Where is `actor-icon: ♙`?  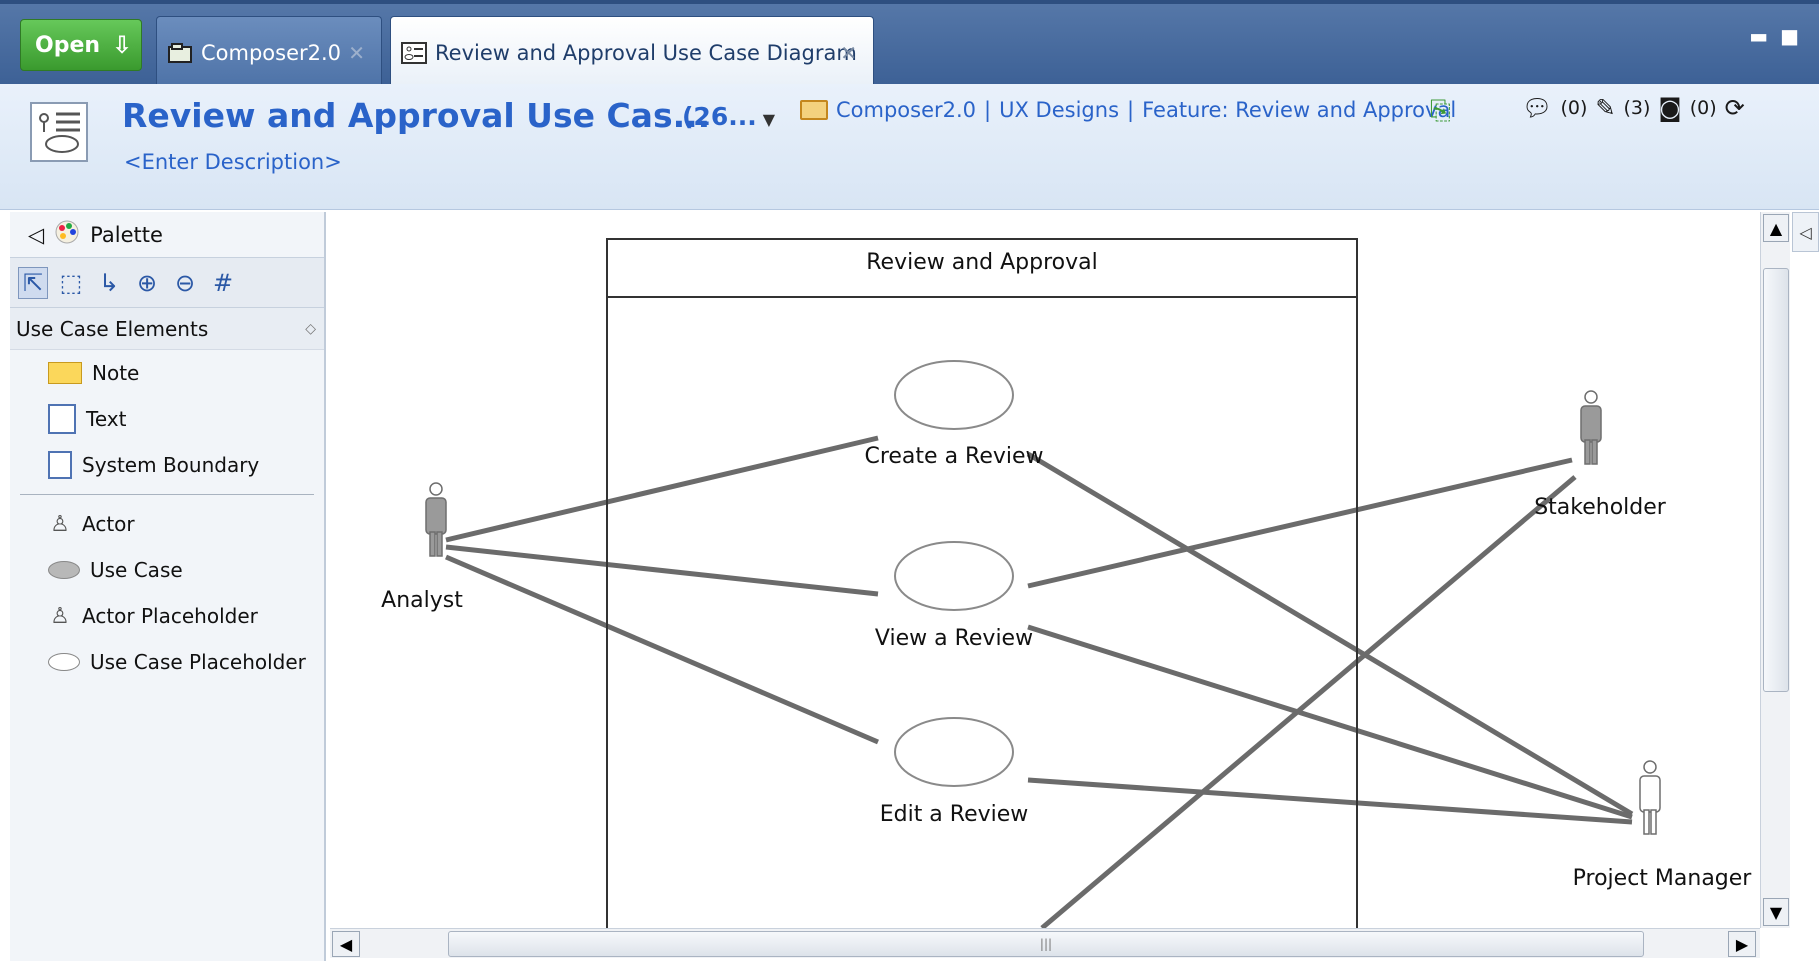 actor-icon: ♙ is located at coordinates (60, 524).